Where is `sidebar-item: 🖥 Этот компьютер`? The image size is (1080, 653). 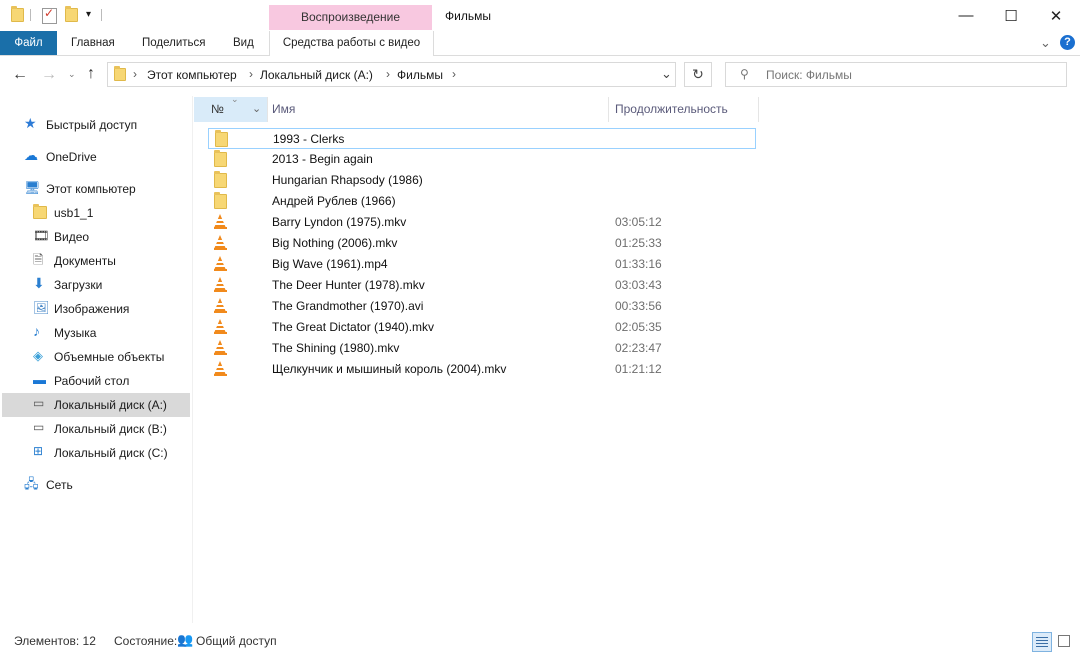
sidebar-item: 🖥 Этот компьютер is located at coordinates (96, 189).